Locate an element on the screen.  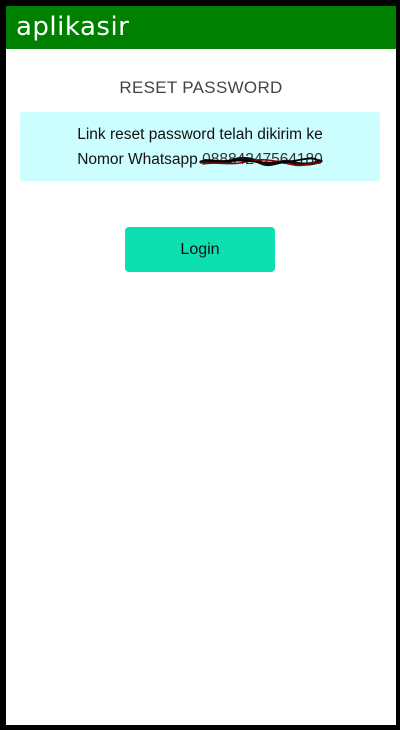
redacted-phone-number: 08884247564180 is located at coordinates (261, 159).